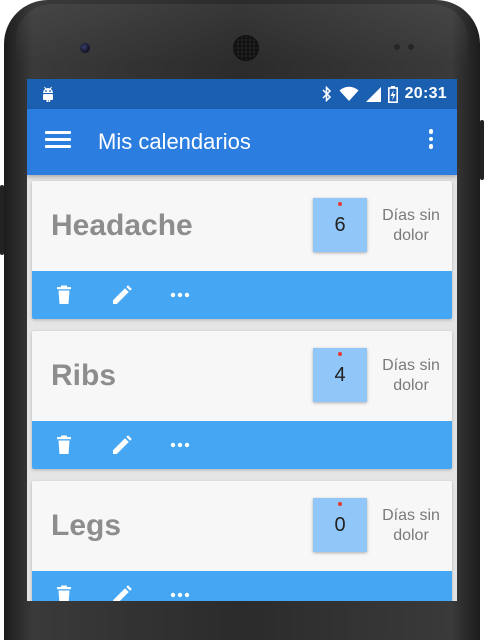  I want to click on status-clock: 20:31, so click(425, 93).